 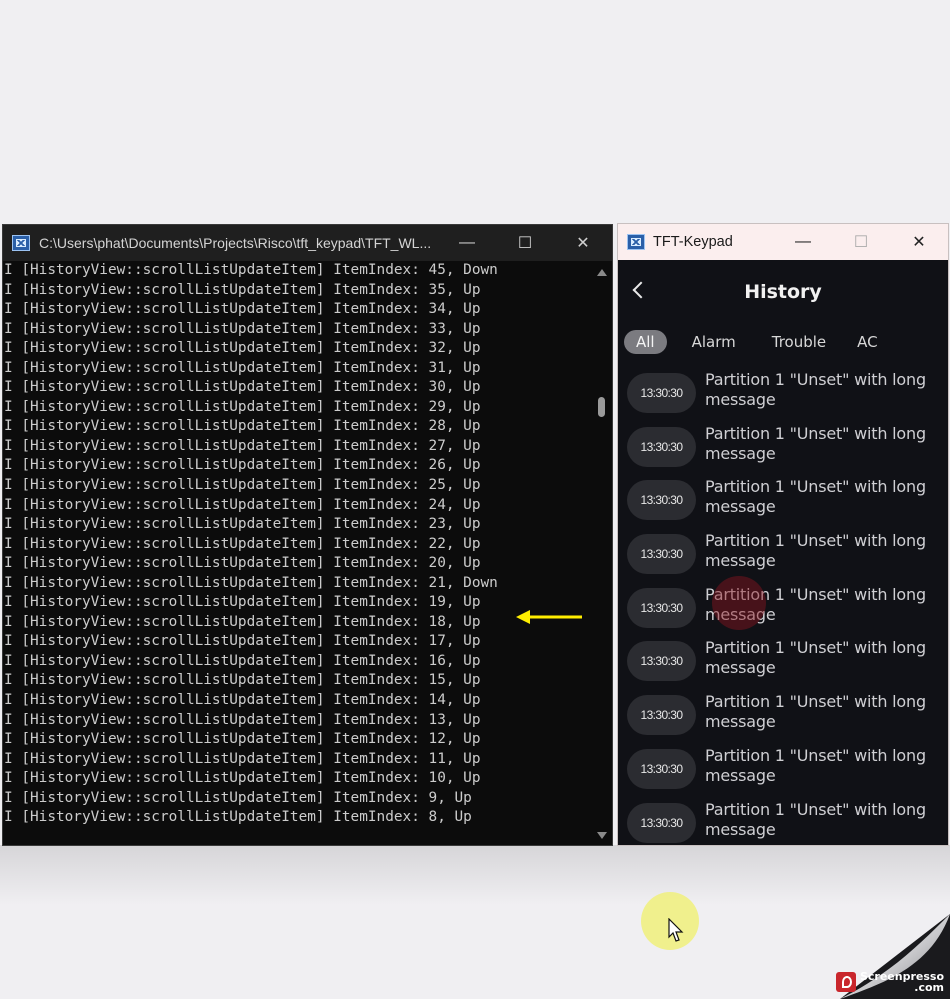 I want to click on filter-tabs: All Alarm Trouble AC, so click(x=783, y=342).